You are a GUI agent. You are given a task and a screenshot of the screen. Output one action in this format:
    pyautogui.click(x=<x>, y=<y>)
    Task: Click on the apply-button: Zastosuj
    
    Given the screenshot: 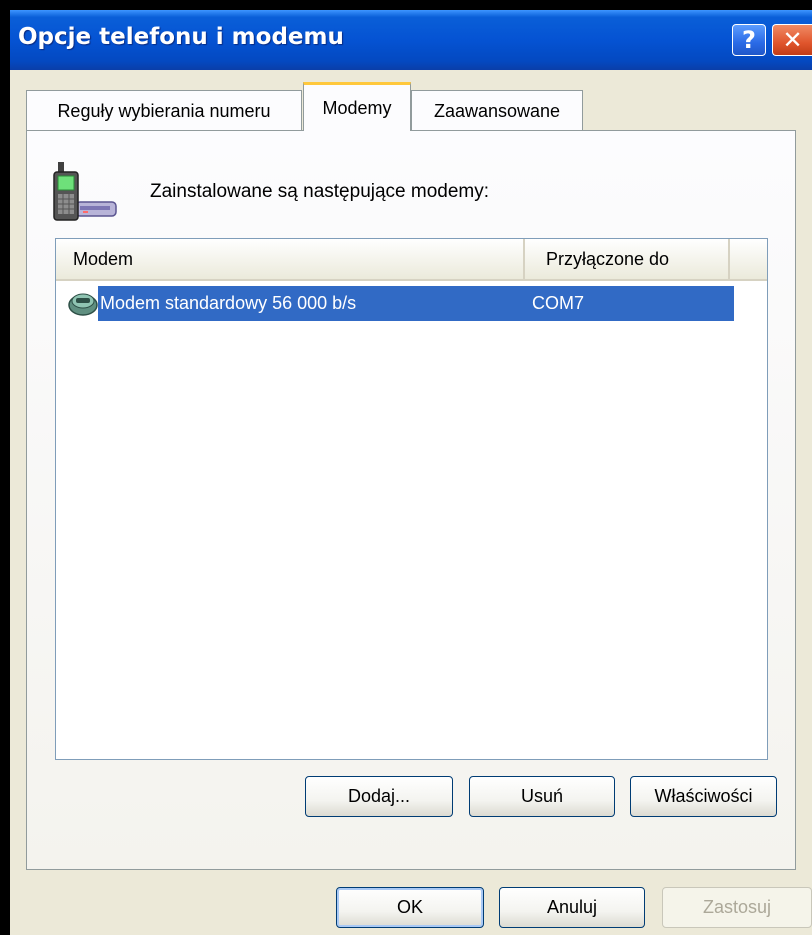 What is the action you would take?
    pyautogui.click(x=737, y=907)
    